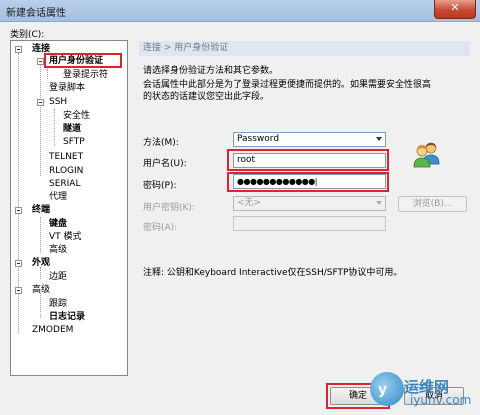 The width and height of the screenshot is (480, 415). Describe the element at coordinates (258, 139) in the screenshot. I see `method-value: Password` at that location.